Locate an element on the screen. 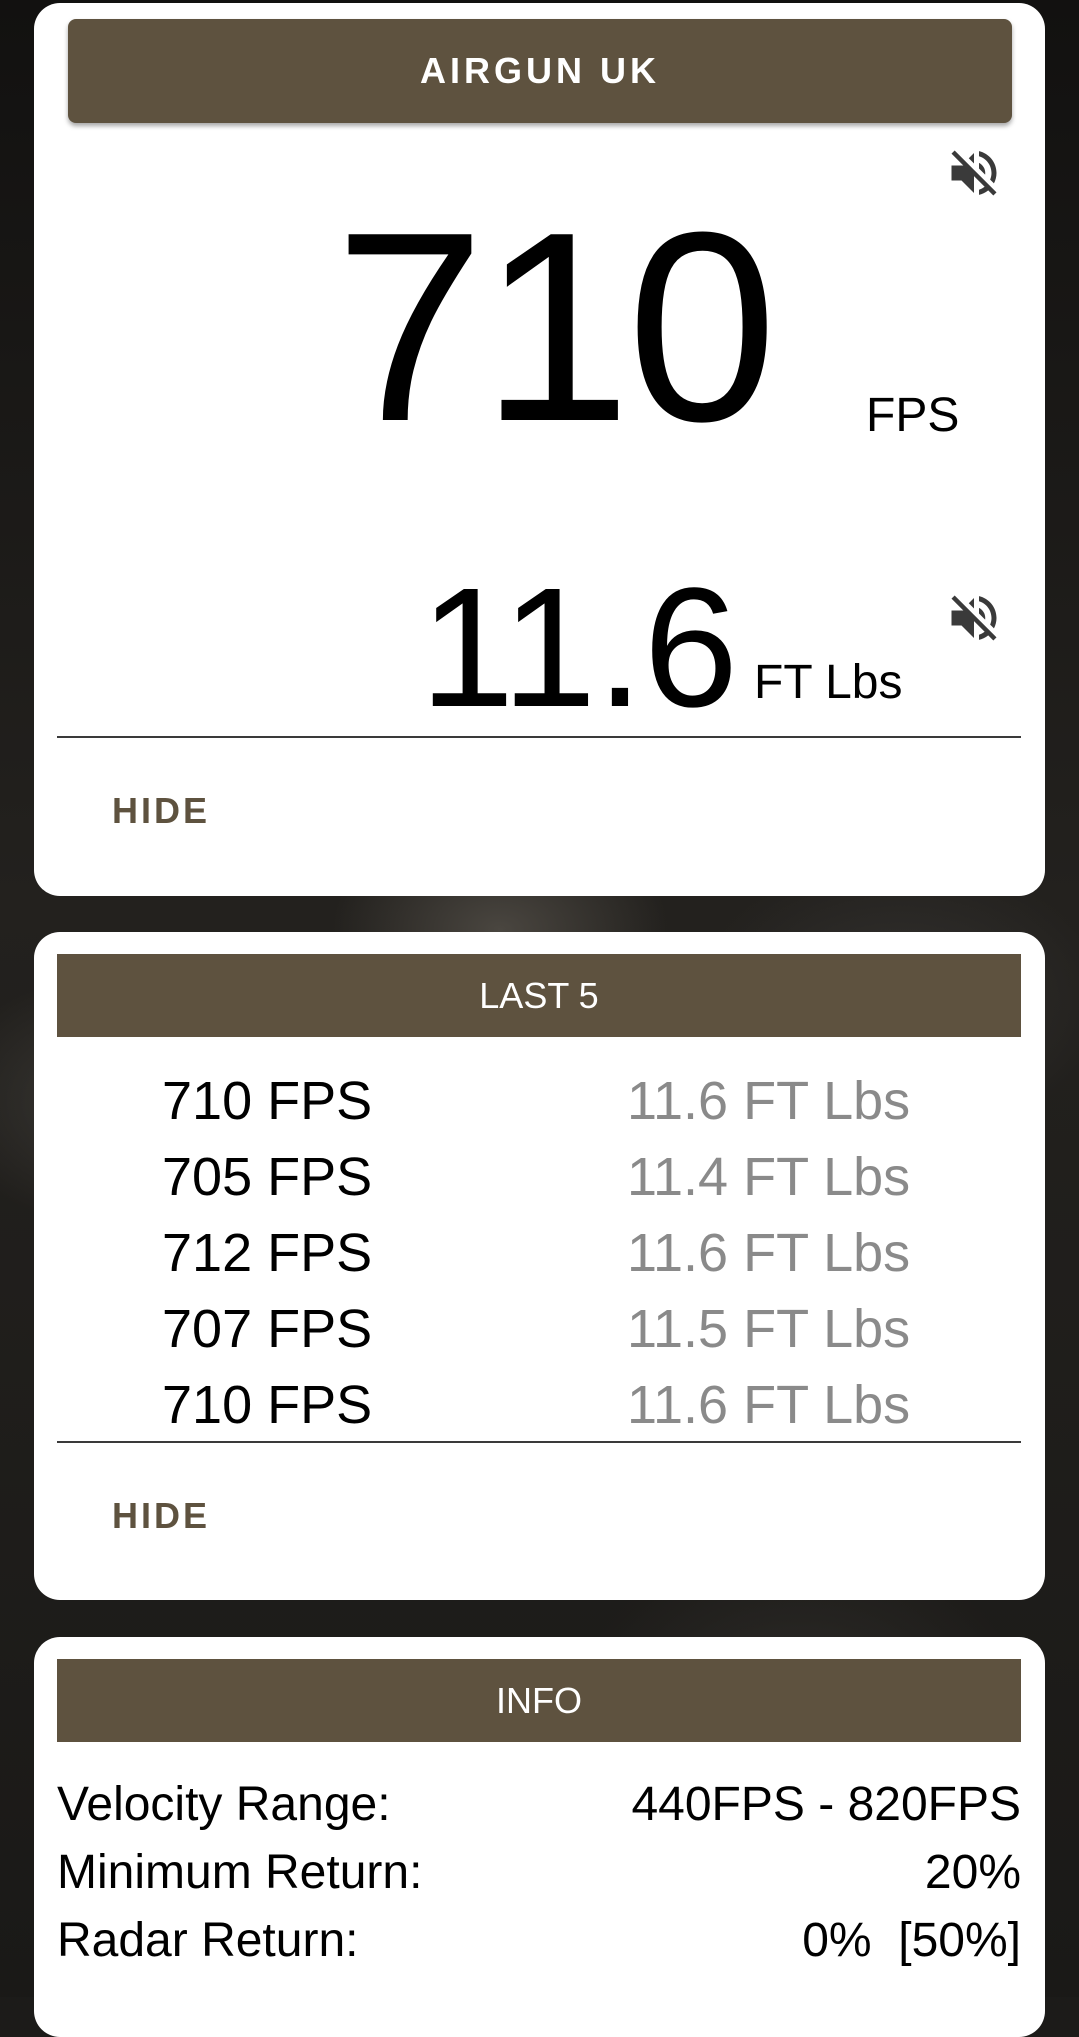 Image resolution: width=1079 pixels, height=2037 pixels. velocity-unit: FPS is located at coordinates (913, 415).